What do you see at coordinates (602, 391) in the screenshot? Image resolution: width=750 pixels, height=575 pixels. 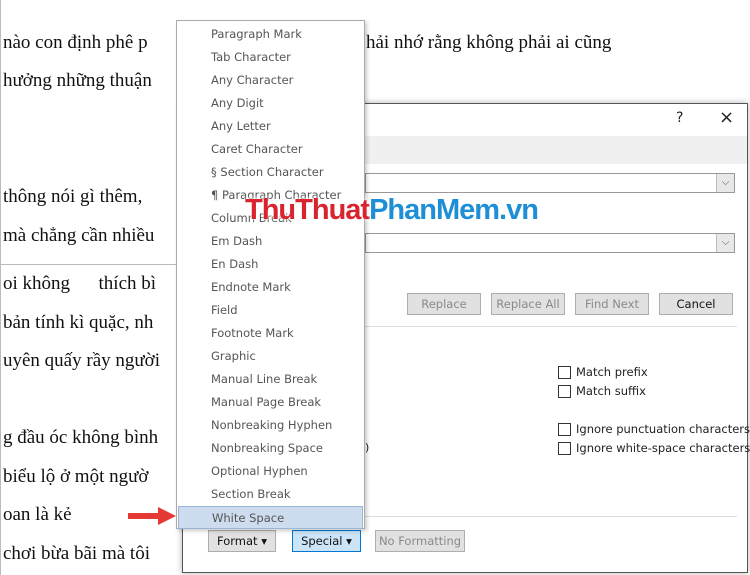 I see `match-suffix-checkbox: Match suffix` at bounding box center [602, 391].